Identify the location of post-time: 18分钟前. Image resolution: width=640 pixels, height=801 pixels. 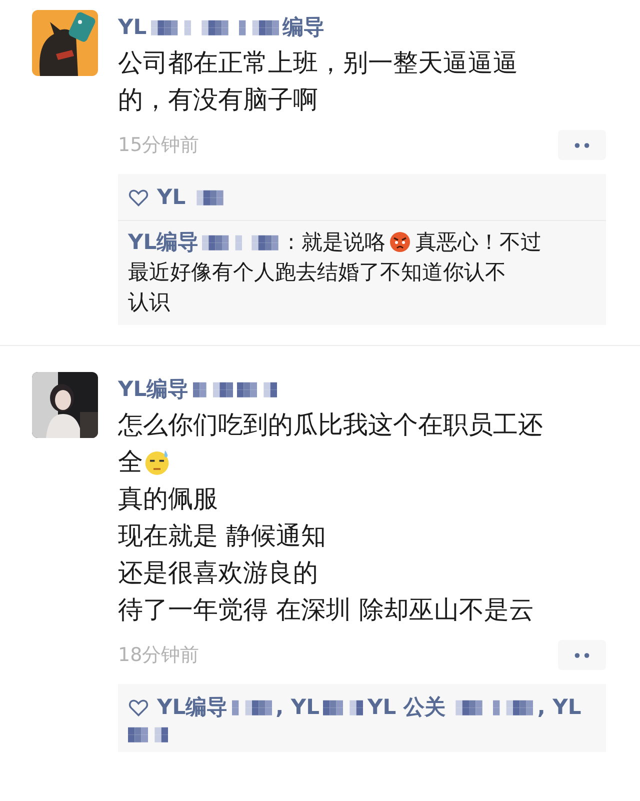
(159, 655).